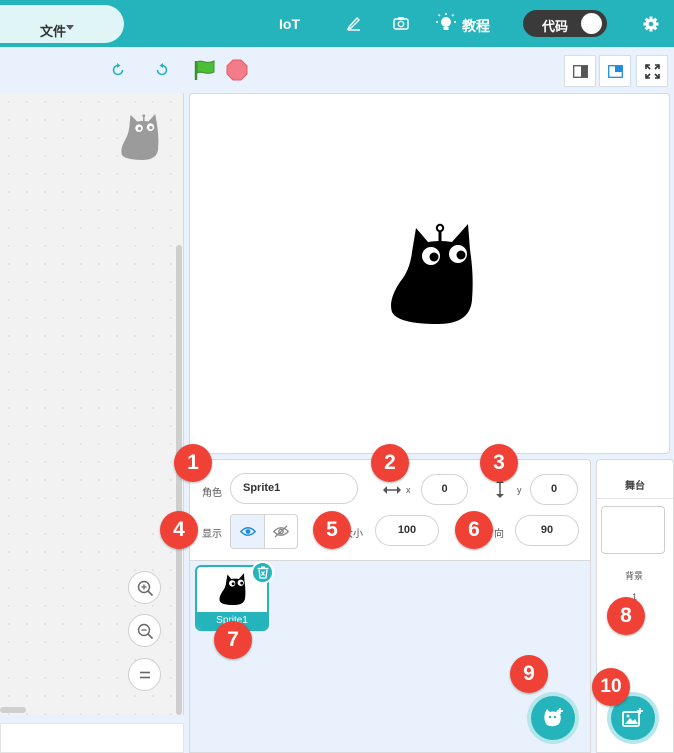 The width and height of the screenshot is (674, 753). What do you see at coordinates (233, 640) in the screenshot?
I see `callout-marker: 7` at bounding box center [233, 640].